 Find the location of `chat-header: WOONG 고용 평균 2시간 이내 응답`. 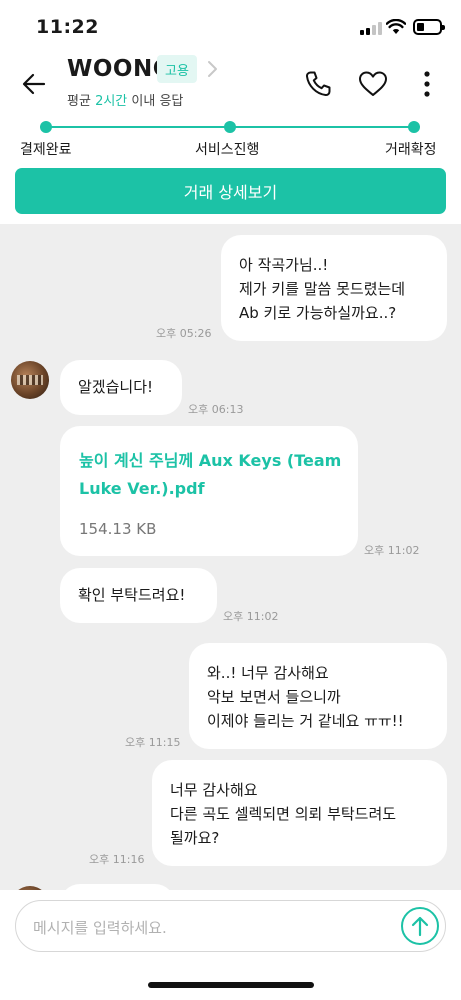

chat-header: WOONG 고용 평균 2시간 이내 응답 is located at coordinates (230, 82).